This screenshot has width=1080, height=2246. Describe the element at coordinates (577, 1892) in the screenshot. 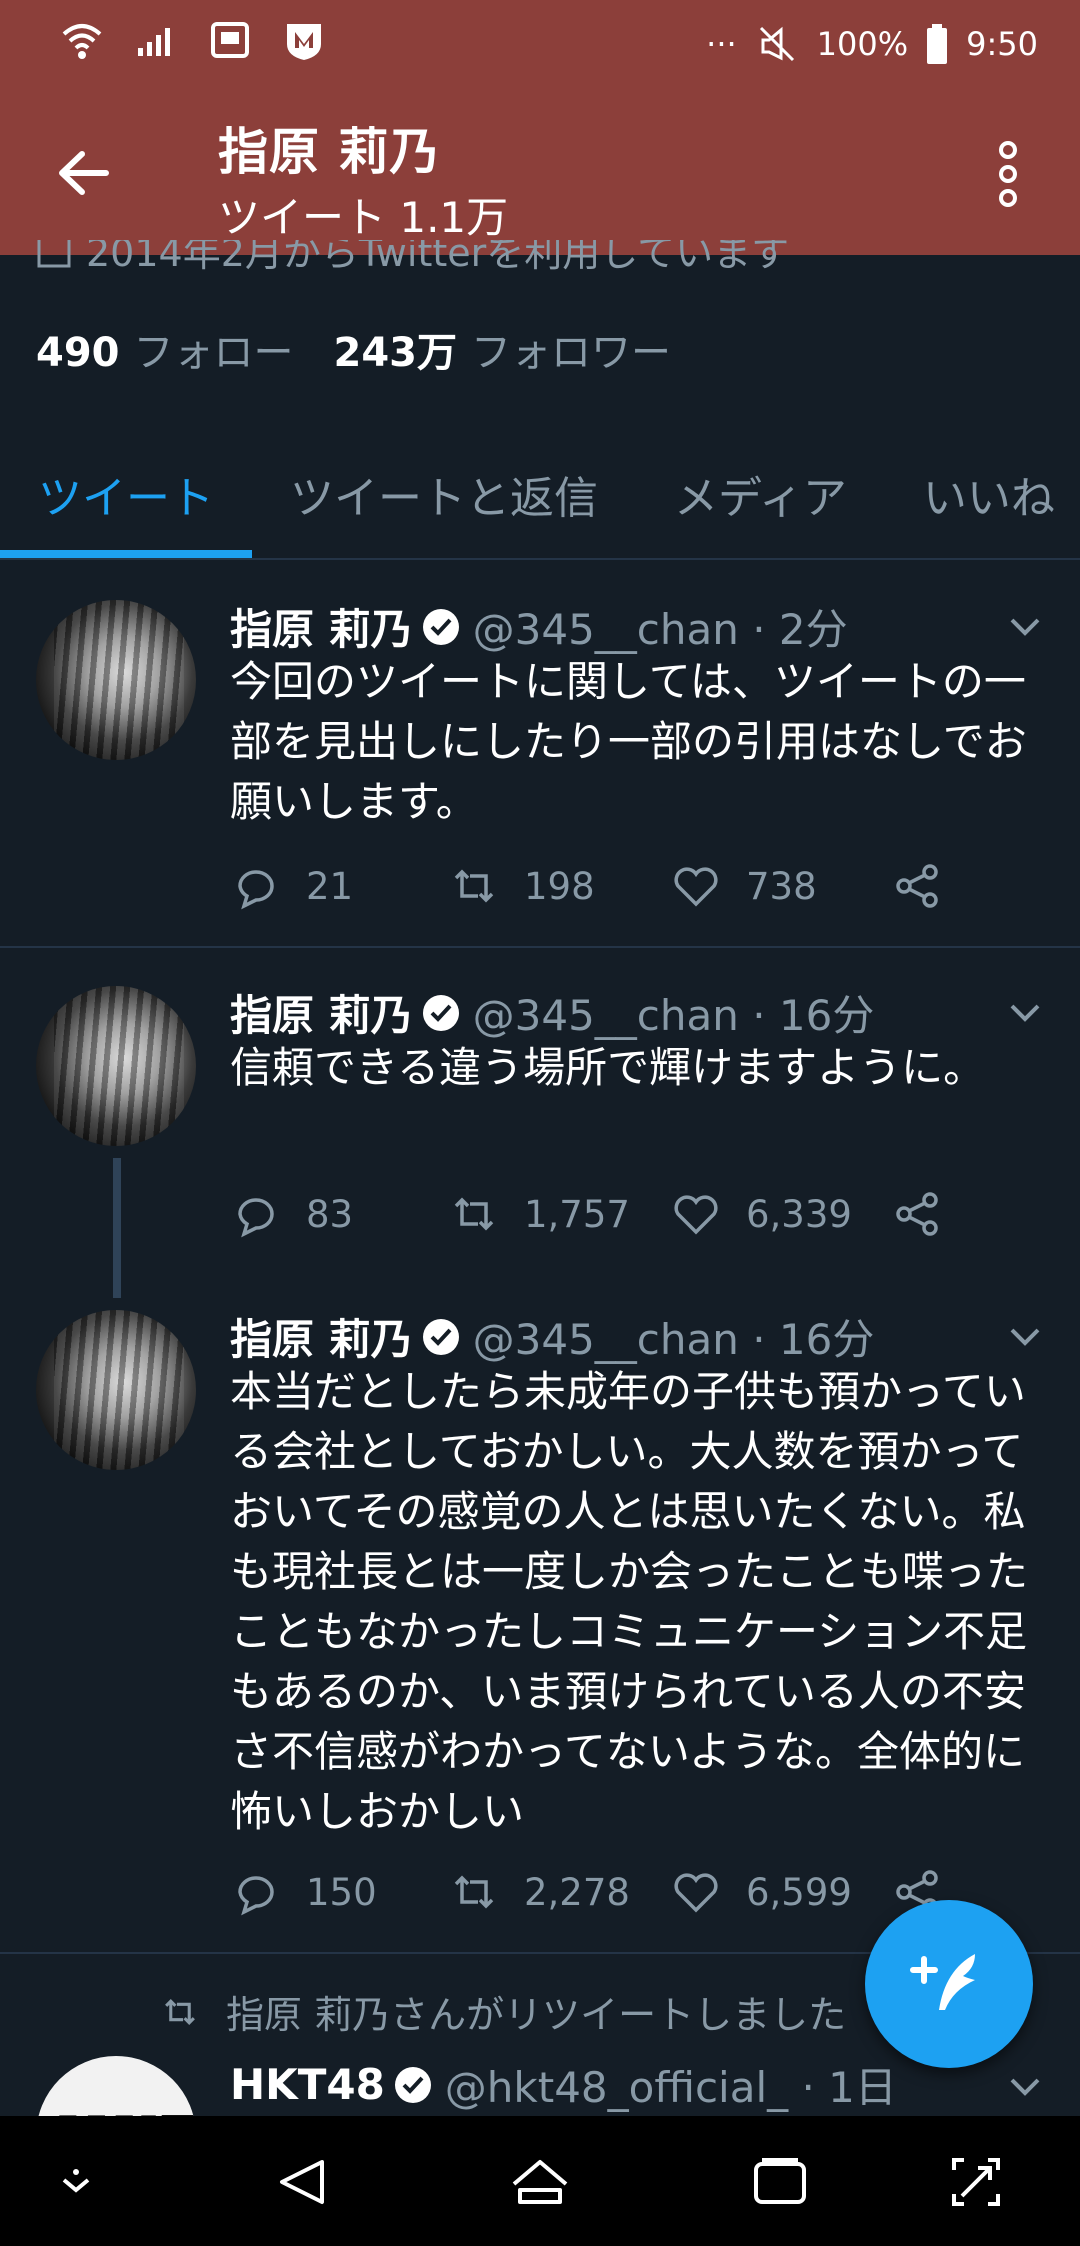

I see `retweet-count: 2,278` at that location.